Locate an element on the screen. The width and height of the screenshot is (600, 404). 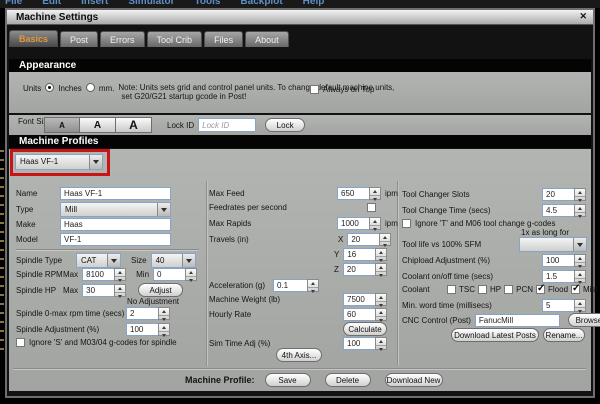
lock-id-input is located at coordinates (227, 125).